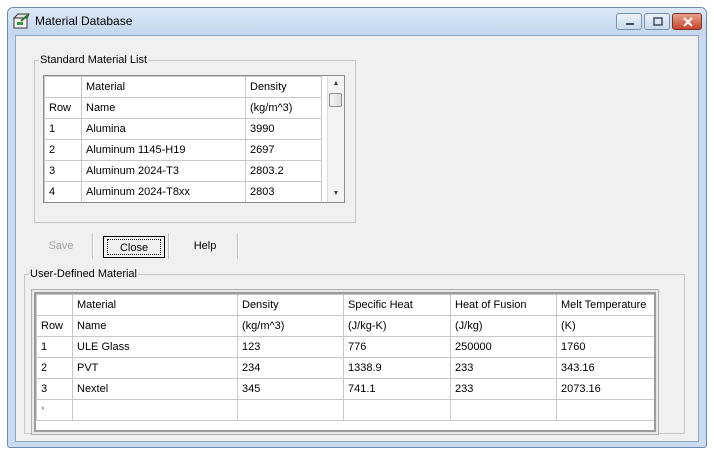  I want to click on scroll-up-icon: ▲, so click(336, 84).